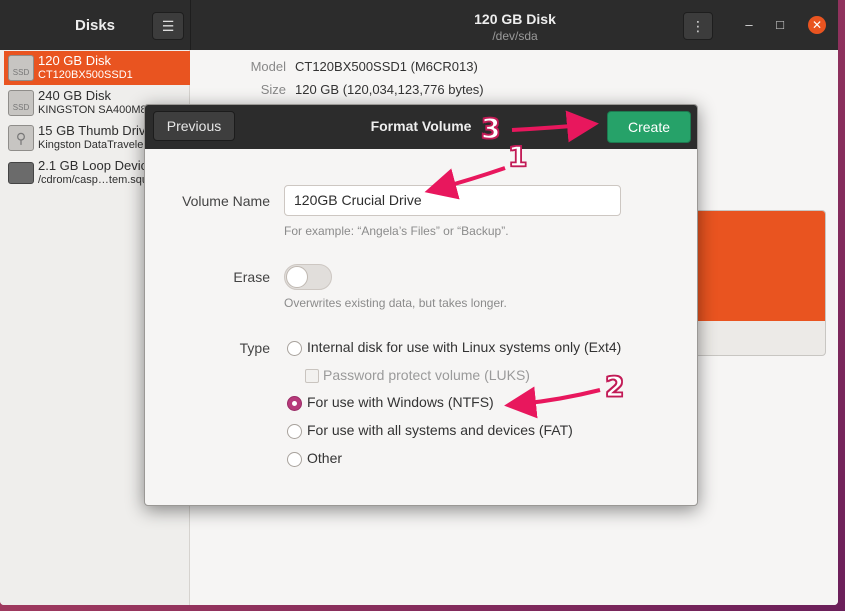 This screenshot has width=845, height=611. Describe the element at coordinates (268, 66) in the screenshot. I see `model-label: Model` at that location.